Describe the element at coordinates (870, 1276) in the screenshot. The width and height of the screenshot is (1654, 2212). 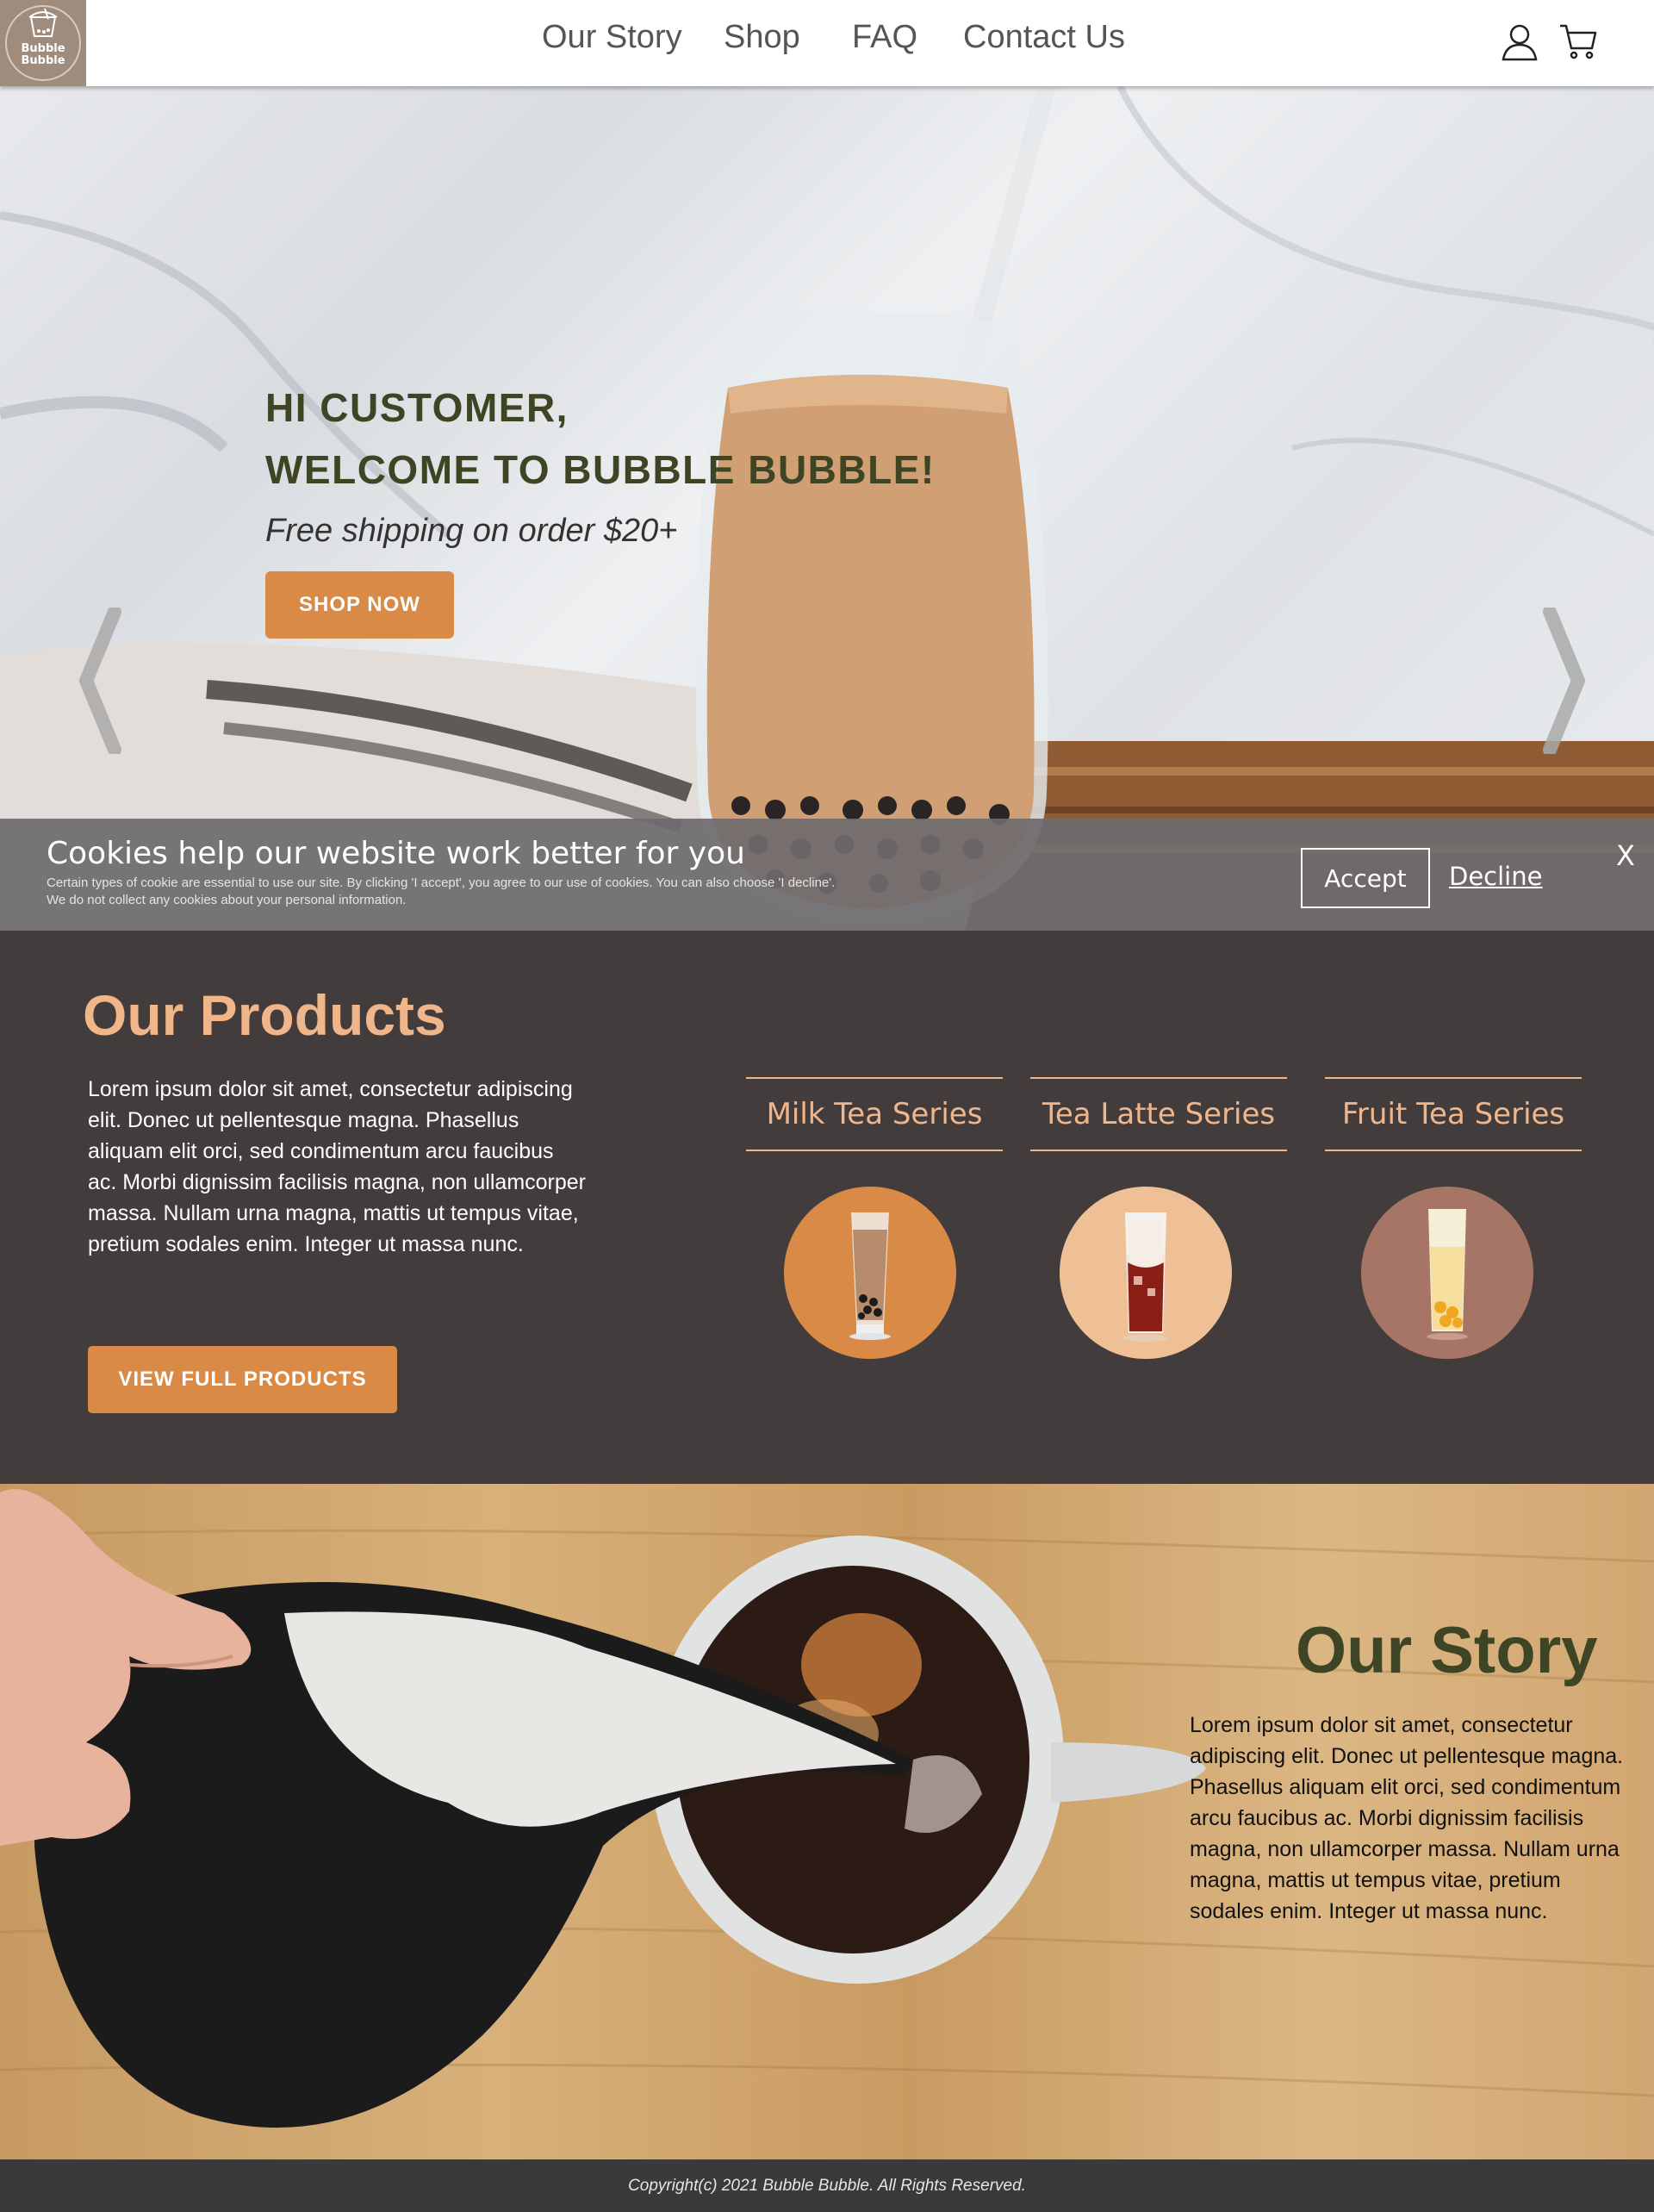
I see `milk-tea-drink-image` at that location.